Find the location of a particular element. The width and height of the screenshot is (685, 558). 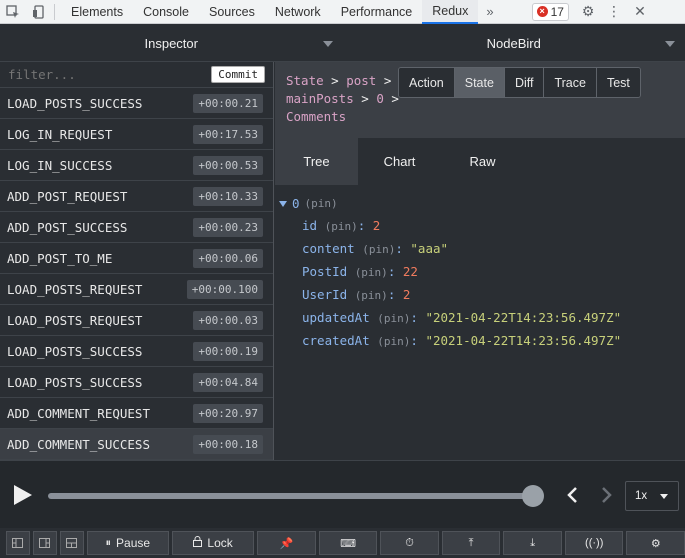

subtab-tree: Tree is located at coordinates (316, 161).